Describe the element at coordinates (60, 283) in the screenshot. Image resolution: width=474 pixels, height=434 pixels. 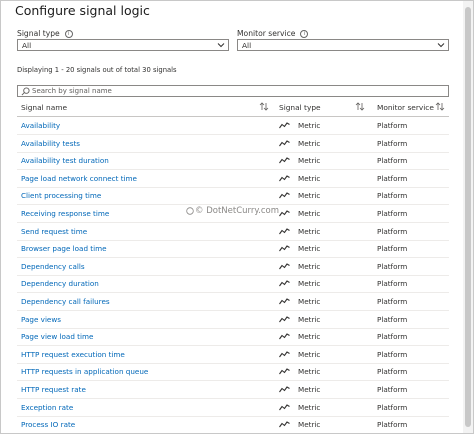
I see `signal-name-link: Dependency duration` at that location.